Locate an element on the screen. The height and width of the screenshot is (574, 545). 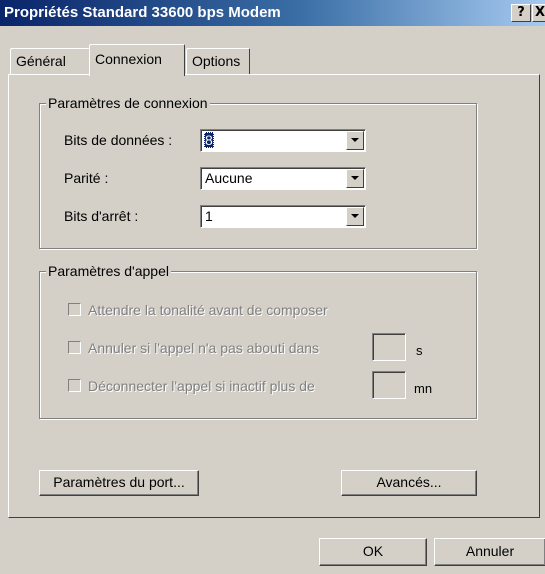
close-button: X is located at coordinates (538, 13).